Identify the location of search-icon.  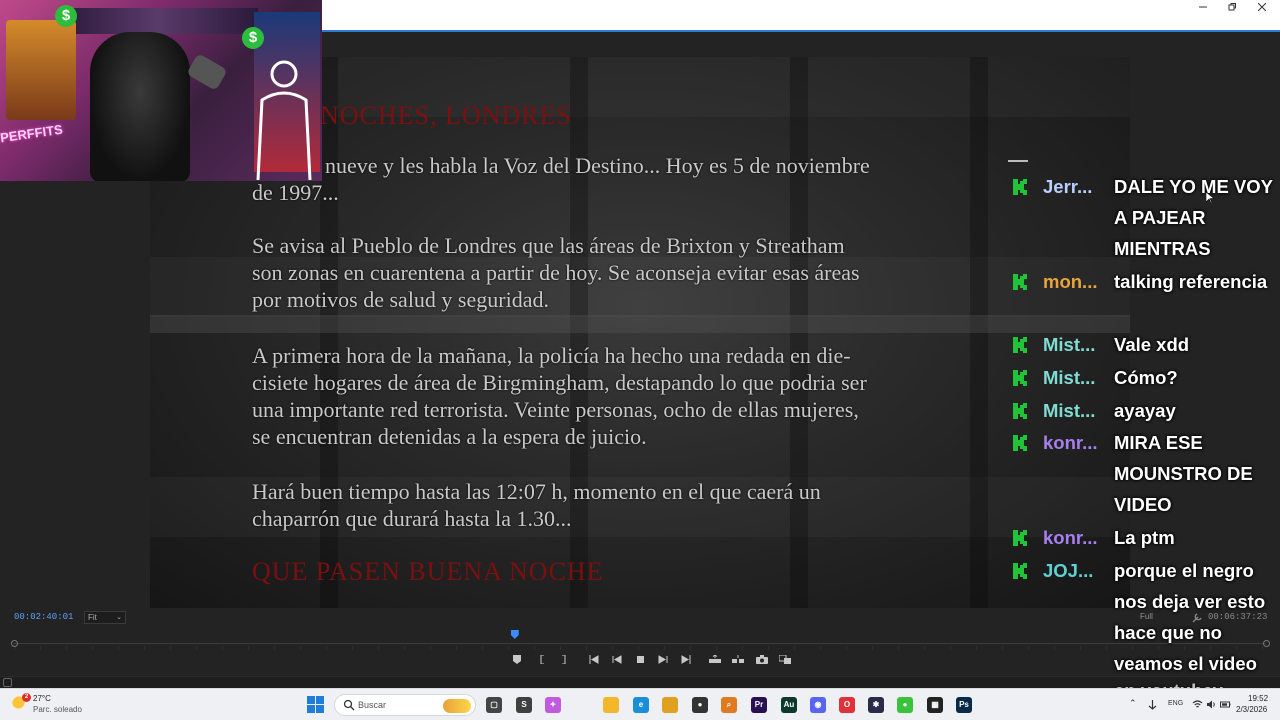
(349, 705).